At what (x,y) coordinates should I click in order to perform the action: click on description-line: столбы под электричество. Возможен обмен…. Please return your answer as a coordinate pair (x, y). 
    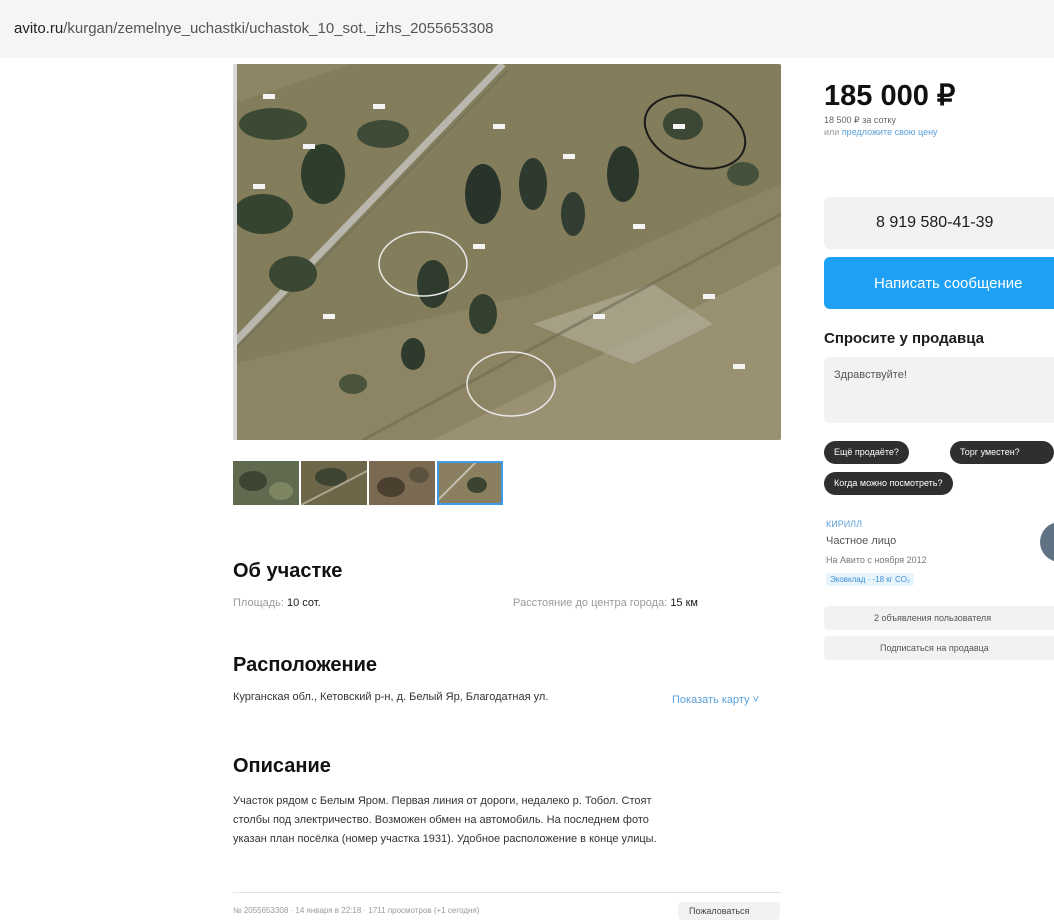
    Looking at the image, I should click on (441, 820).